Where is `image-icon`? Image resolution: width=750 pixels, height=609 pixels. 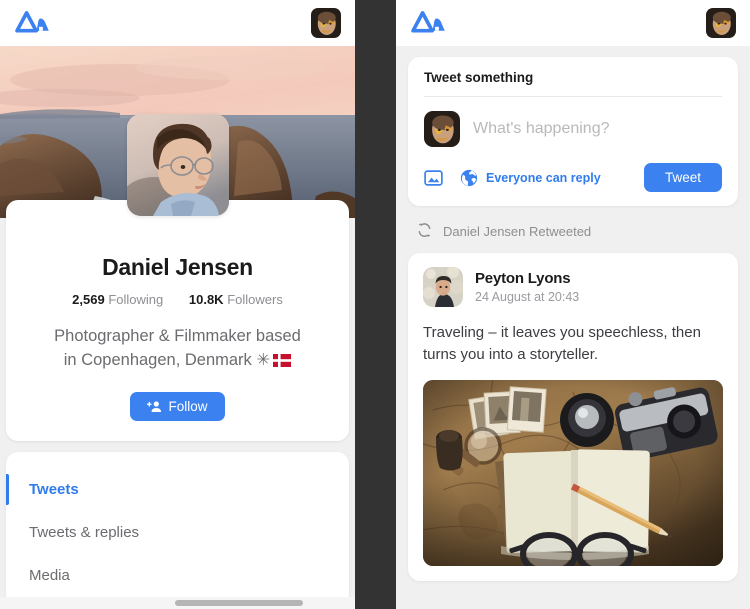
image-icon is located at coordinates (433, 178).